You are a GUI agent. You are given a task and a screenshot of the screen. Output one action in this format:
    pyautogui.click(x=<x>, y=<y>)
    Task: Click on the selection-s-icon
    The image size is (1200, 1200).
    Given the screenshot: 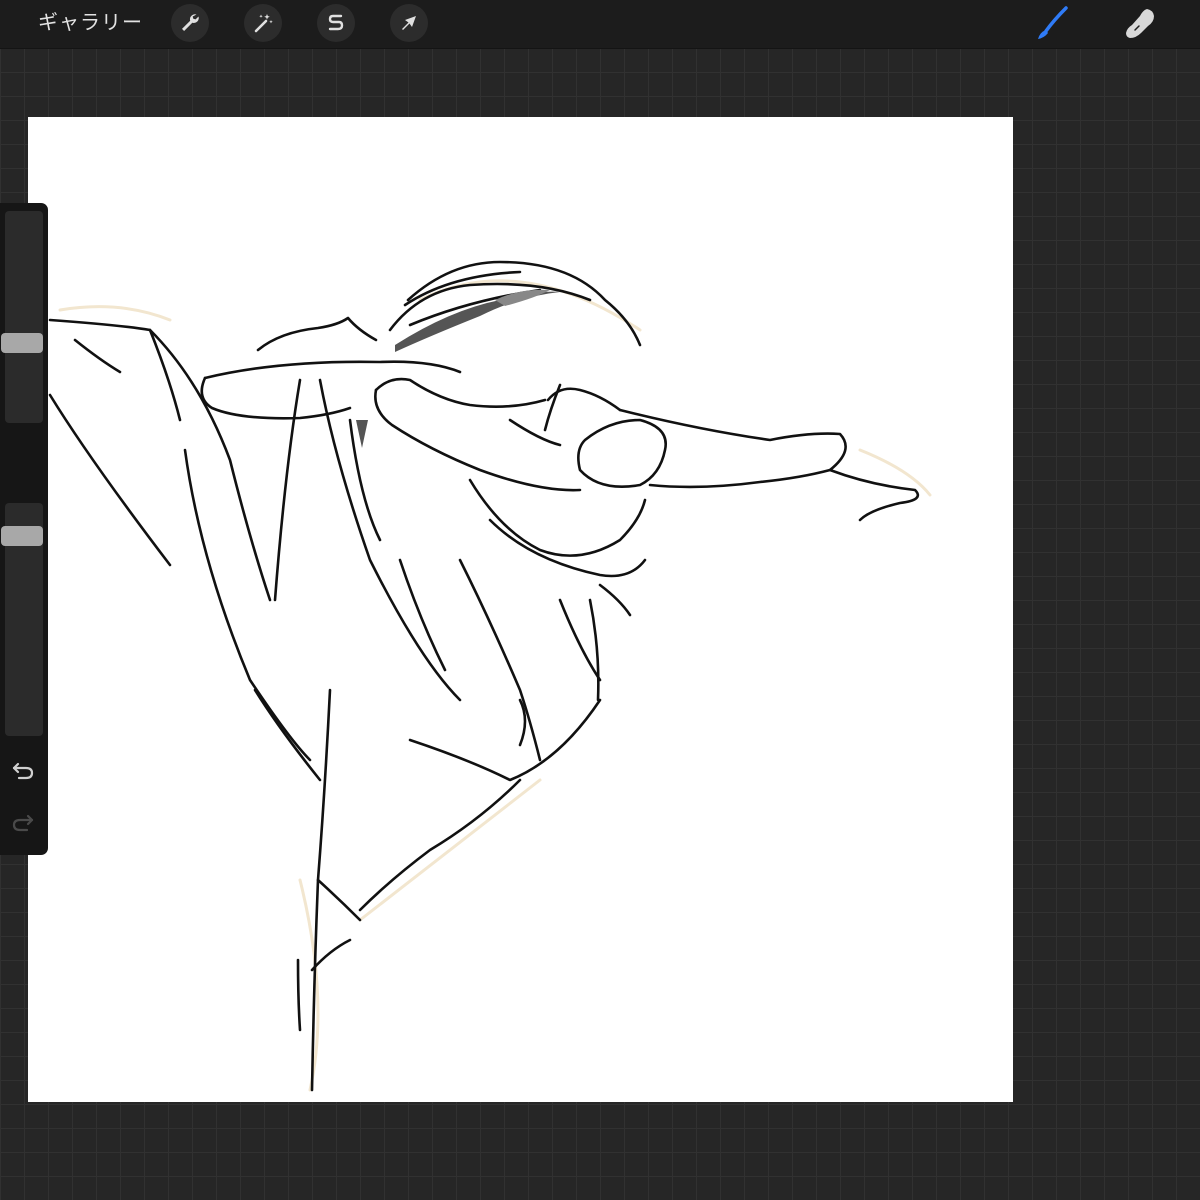 What is the action you would take?
    pyautogui.click(x=336, y=22)
    